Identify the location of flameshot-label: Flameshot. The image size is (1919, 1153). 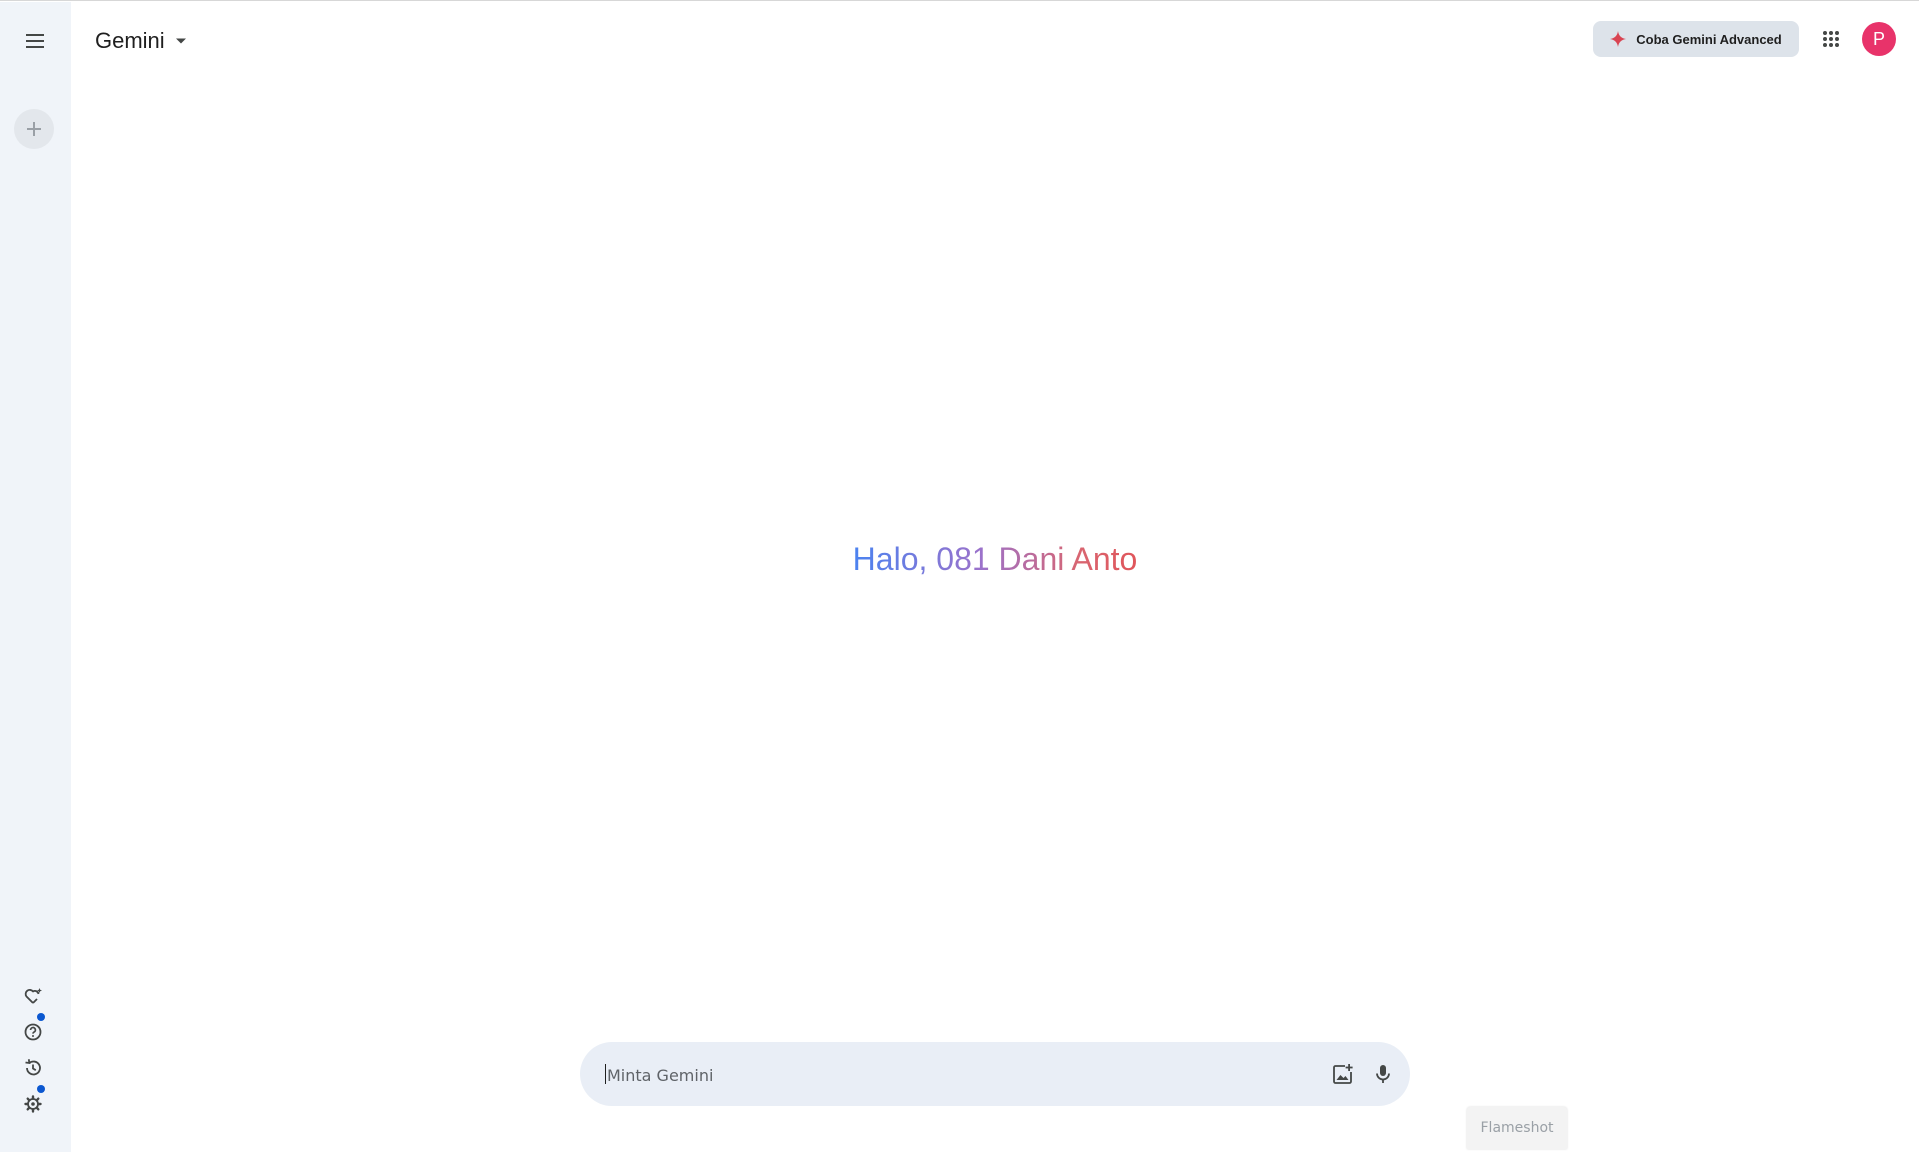
(1517, 1128).